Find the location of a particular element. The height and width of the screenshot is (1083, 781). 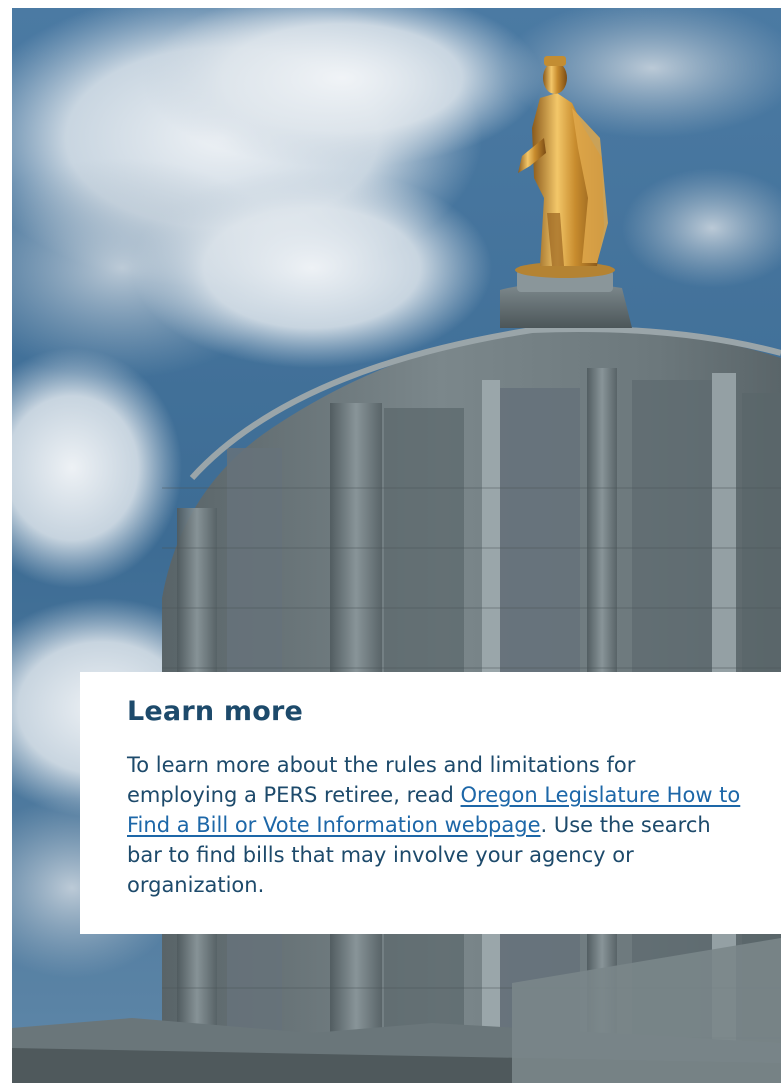

learn-more-title: Learn more is located at coordinates (215, 711).